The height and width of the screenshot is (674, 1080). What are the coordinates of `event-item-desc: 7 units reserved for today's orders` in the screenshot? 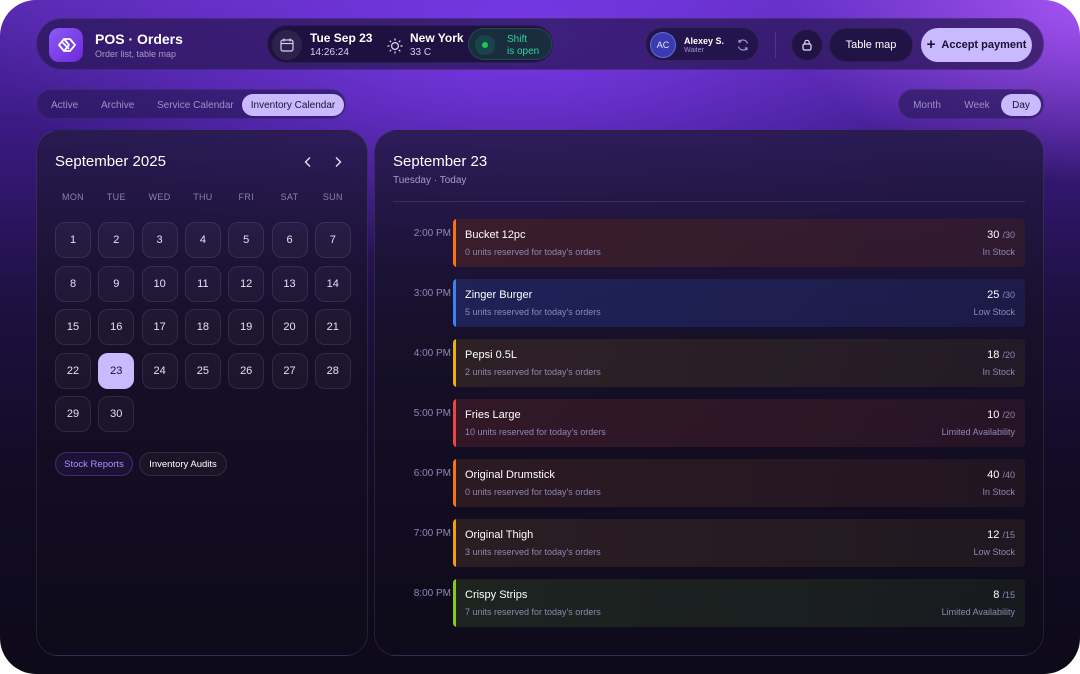 It's located at (533, 612).